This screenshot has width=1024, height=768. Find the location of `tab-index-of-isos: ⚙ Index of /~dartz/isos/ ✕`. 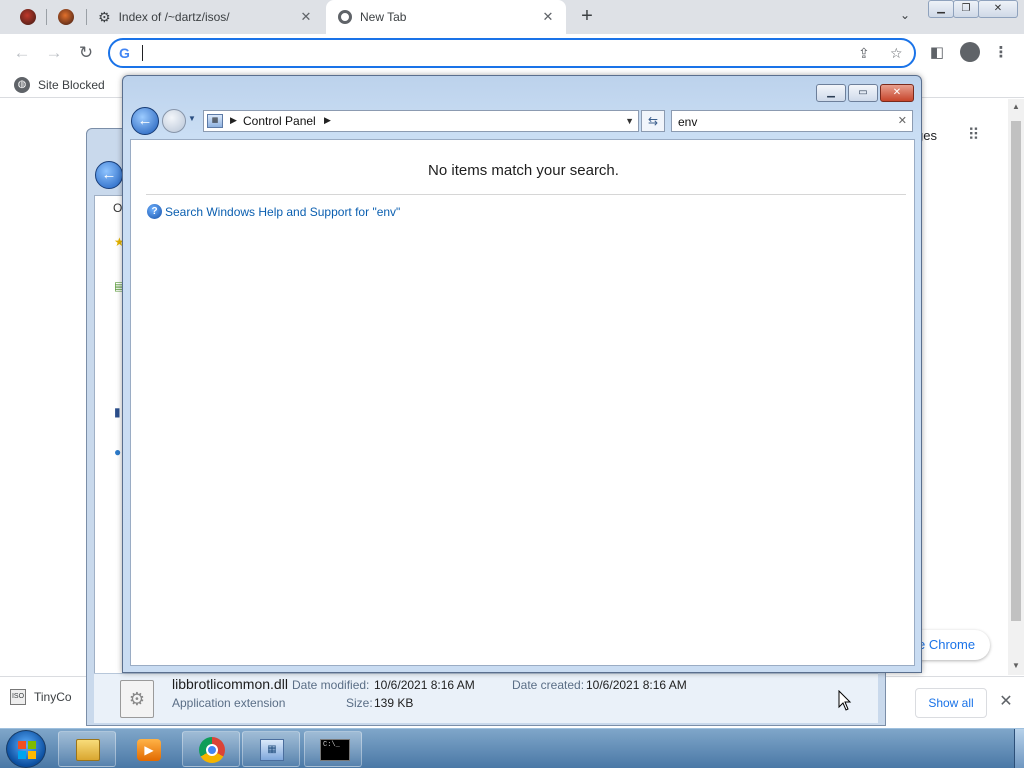

tab-index-of-isos: ⚙ Index of /~dartz/isos/ ✕ is located at coordinates (206, 17).